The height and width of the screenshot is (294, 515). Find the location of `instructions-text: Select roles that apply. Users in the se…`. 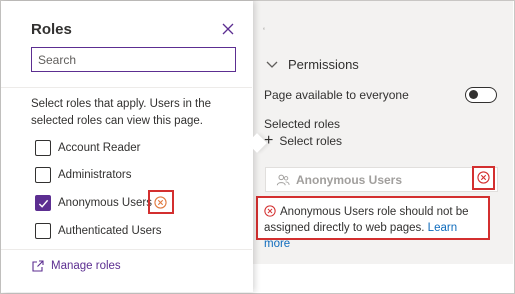

instructions-text: Select roles that apply. Users in the se… is located at coordinates (121, 112).